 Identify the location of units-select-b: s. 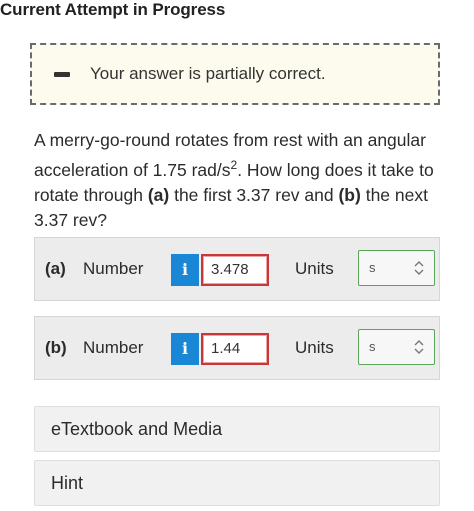
(396, 347).